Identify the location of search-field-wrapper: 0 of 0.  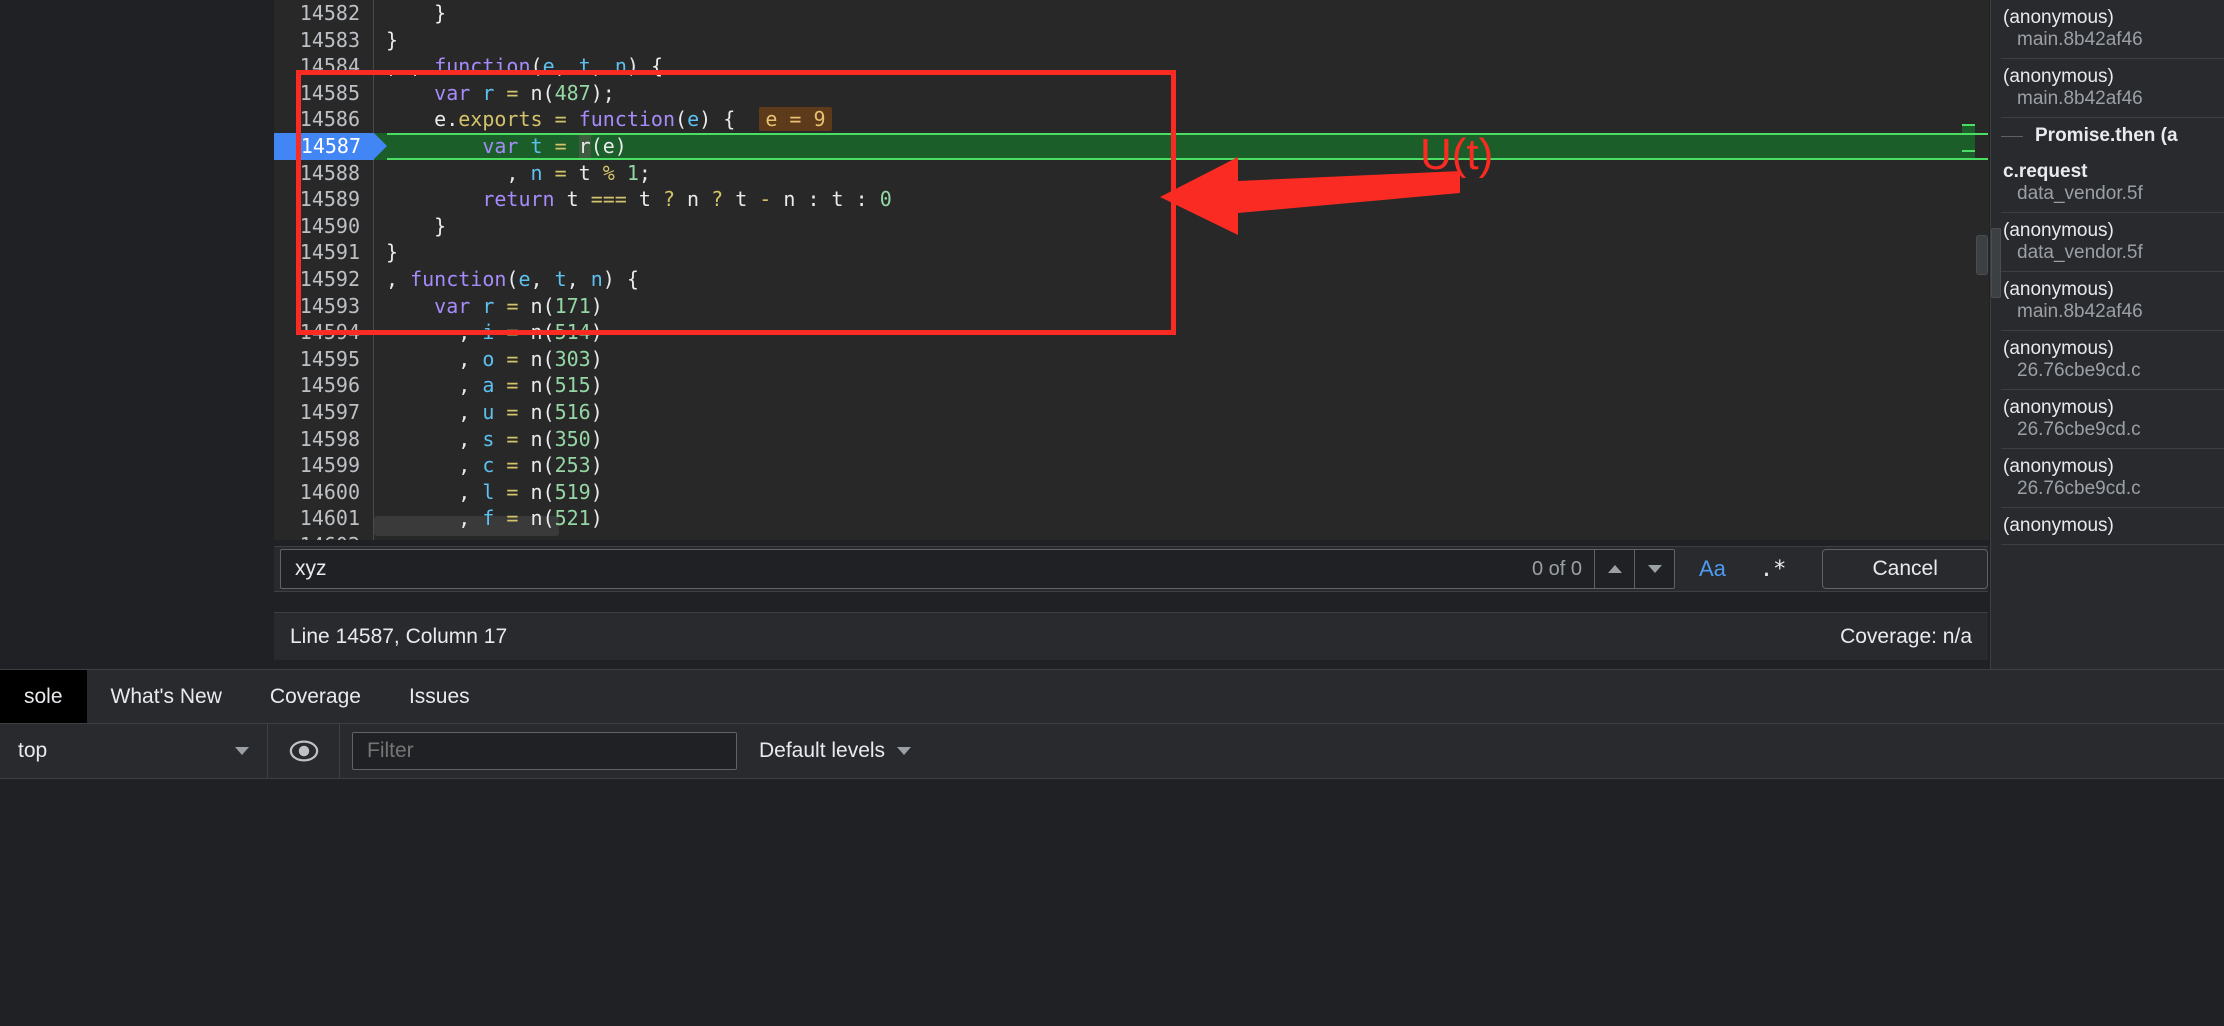
(977, 569).